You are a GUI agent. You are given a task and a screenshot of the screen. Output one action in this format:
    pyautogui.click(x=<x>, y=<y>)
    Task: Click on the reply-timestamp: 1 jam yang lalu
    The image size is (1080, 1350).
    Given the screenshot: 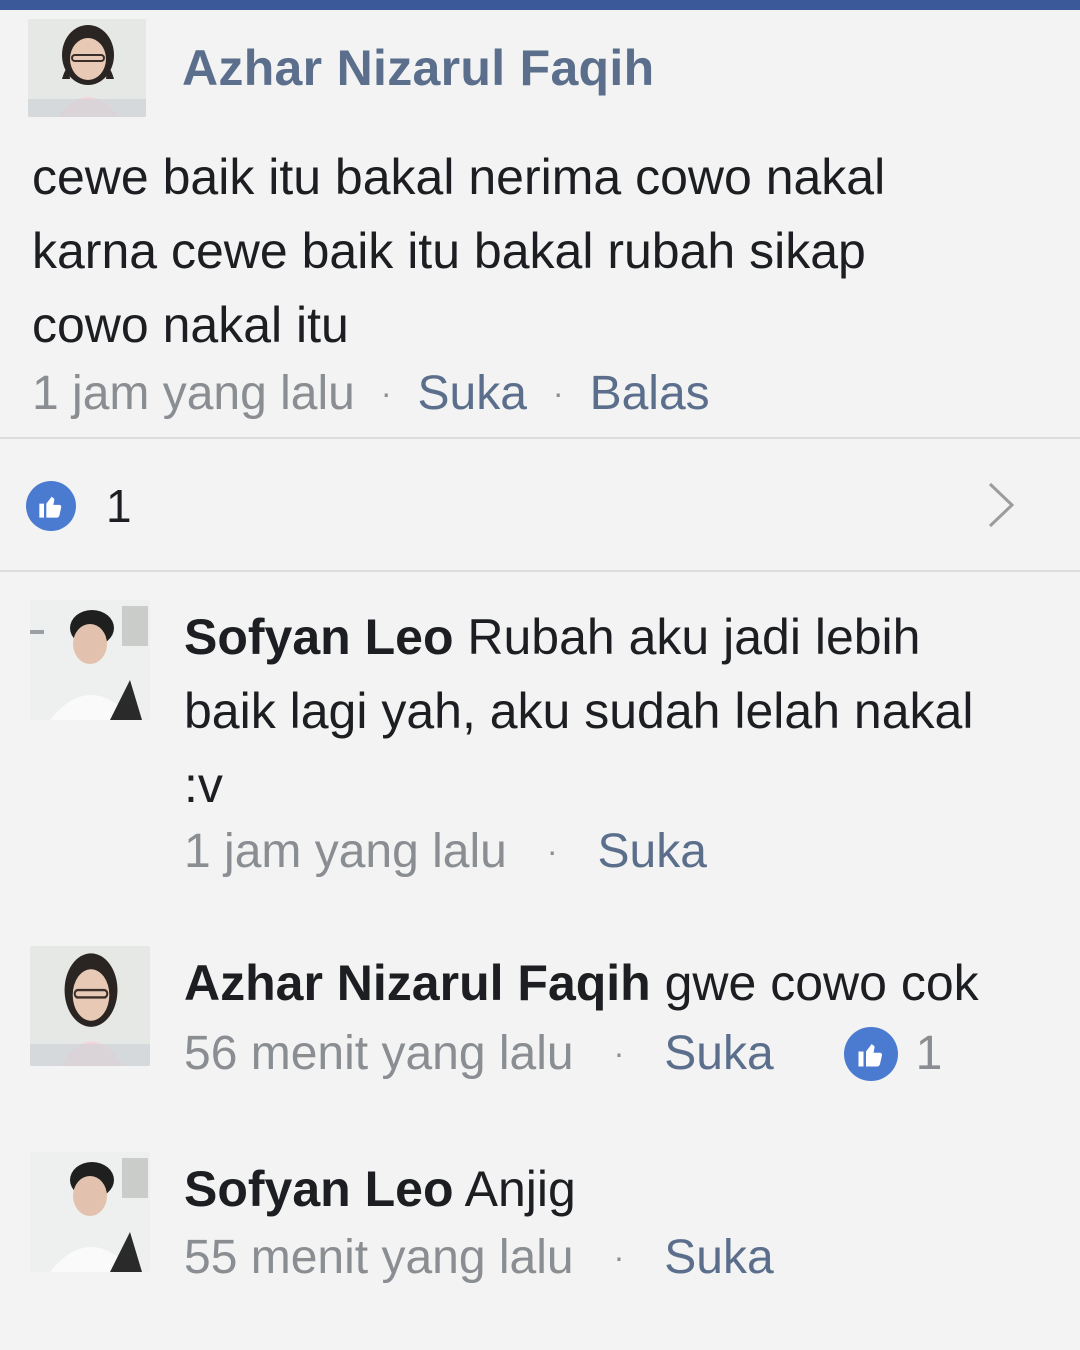 What is the action you would take?
    pyautogui.click(x=345, y=851)
    